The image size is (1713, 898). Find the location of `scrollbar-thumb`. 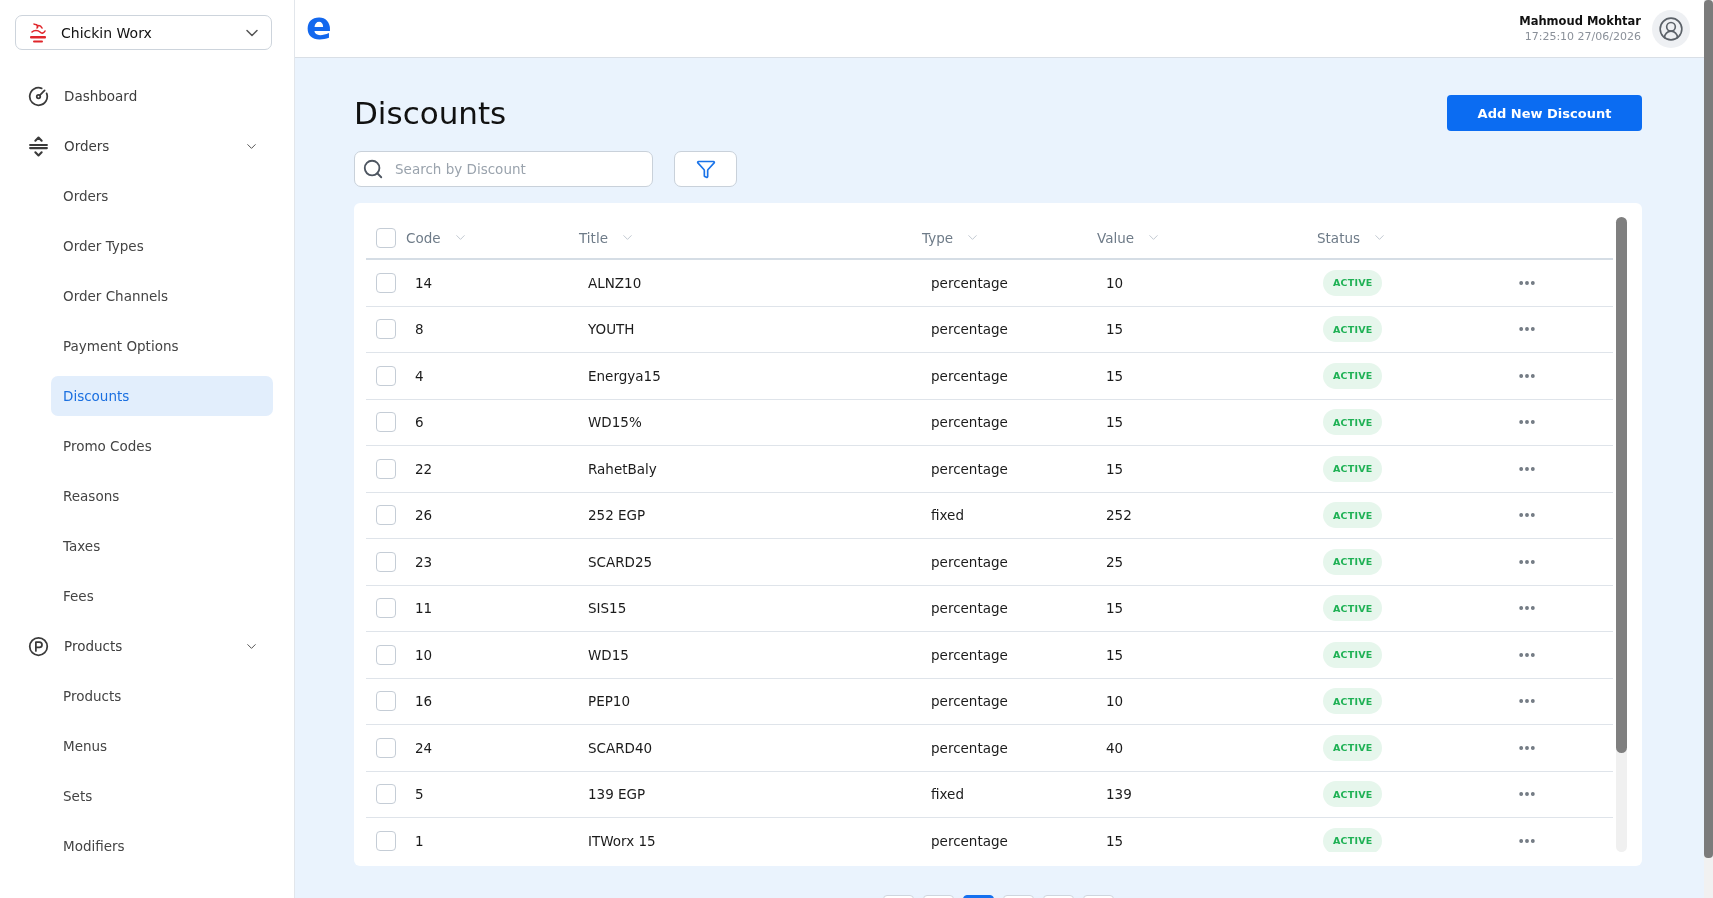

scrollbar-thumb is located at coordinates (1621, 485).